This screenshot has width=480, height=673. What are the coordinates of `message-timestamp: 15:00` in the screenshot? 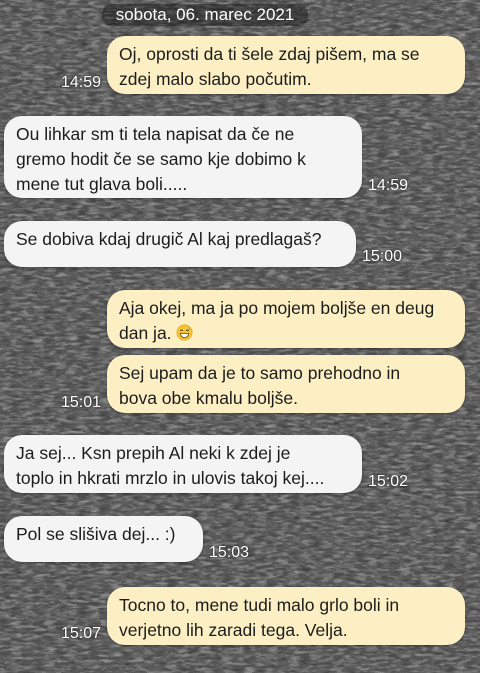 It's located at (382, 256).